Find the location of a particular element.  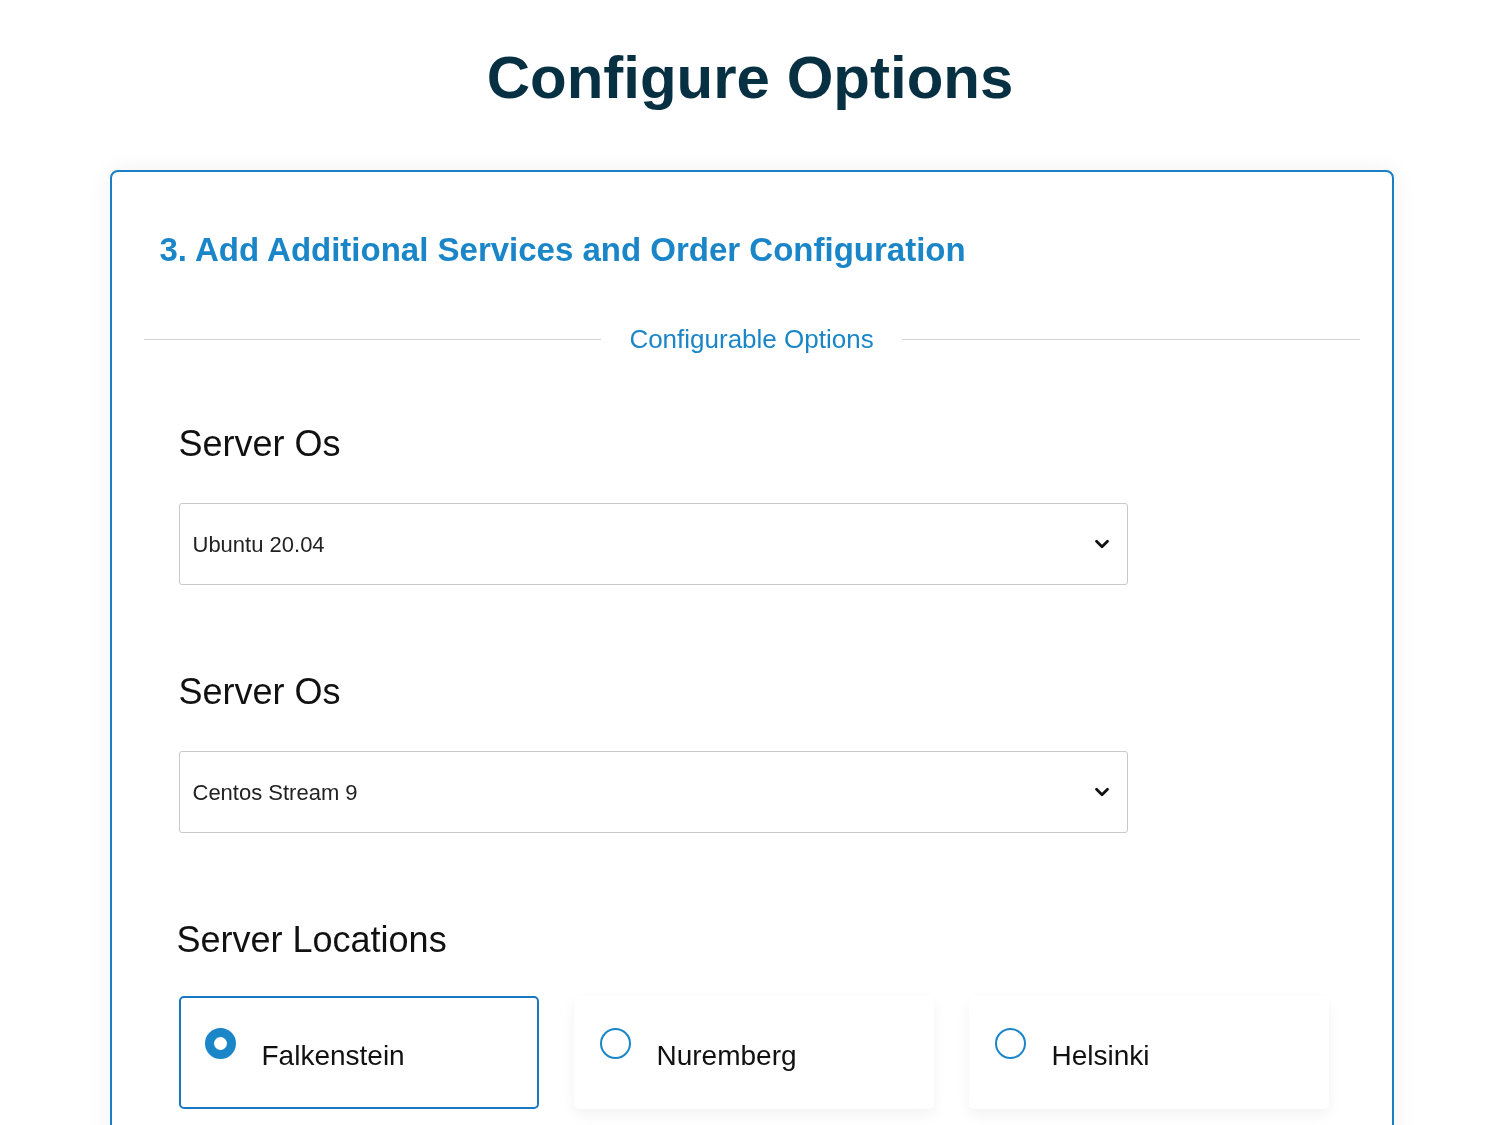

location-option: Nuremberg is located at coordinates (753, 1052).